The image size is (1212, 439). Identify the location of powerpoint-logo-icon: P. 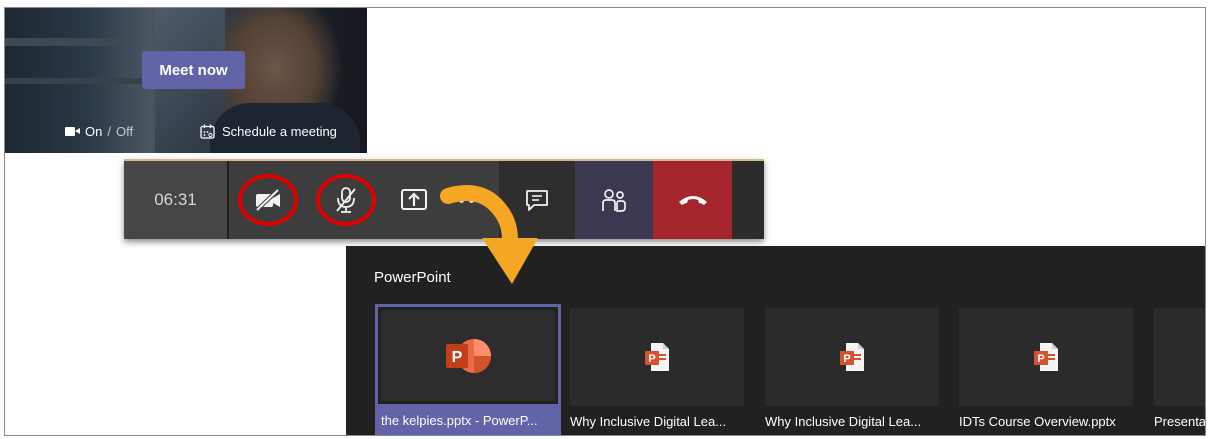
(468, 355).